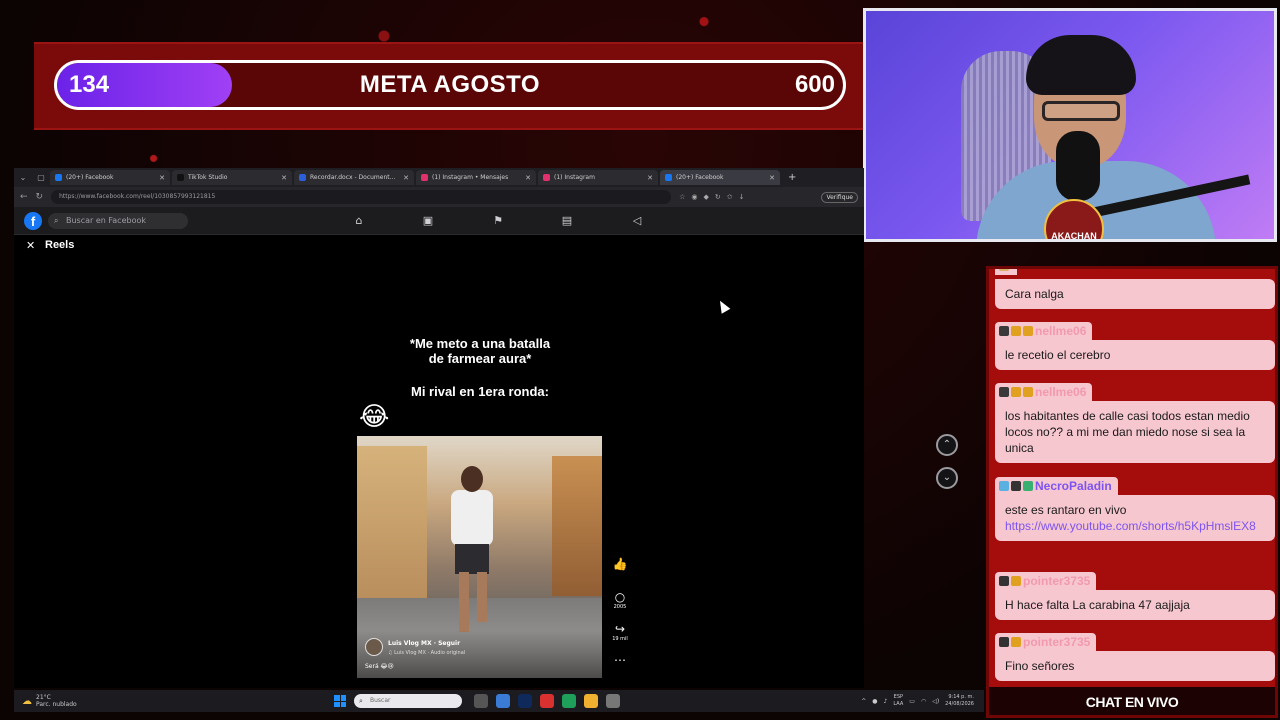  Describe the element at coordinates (961, 697) in the screenshot. I see `clock-time: 9:14 p. m.` at that location.